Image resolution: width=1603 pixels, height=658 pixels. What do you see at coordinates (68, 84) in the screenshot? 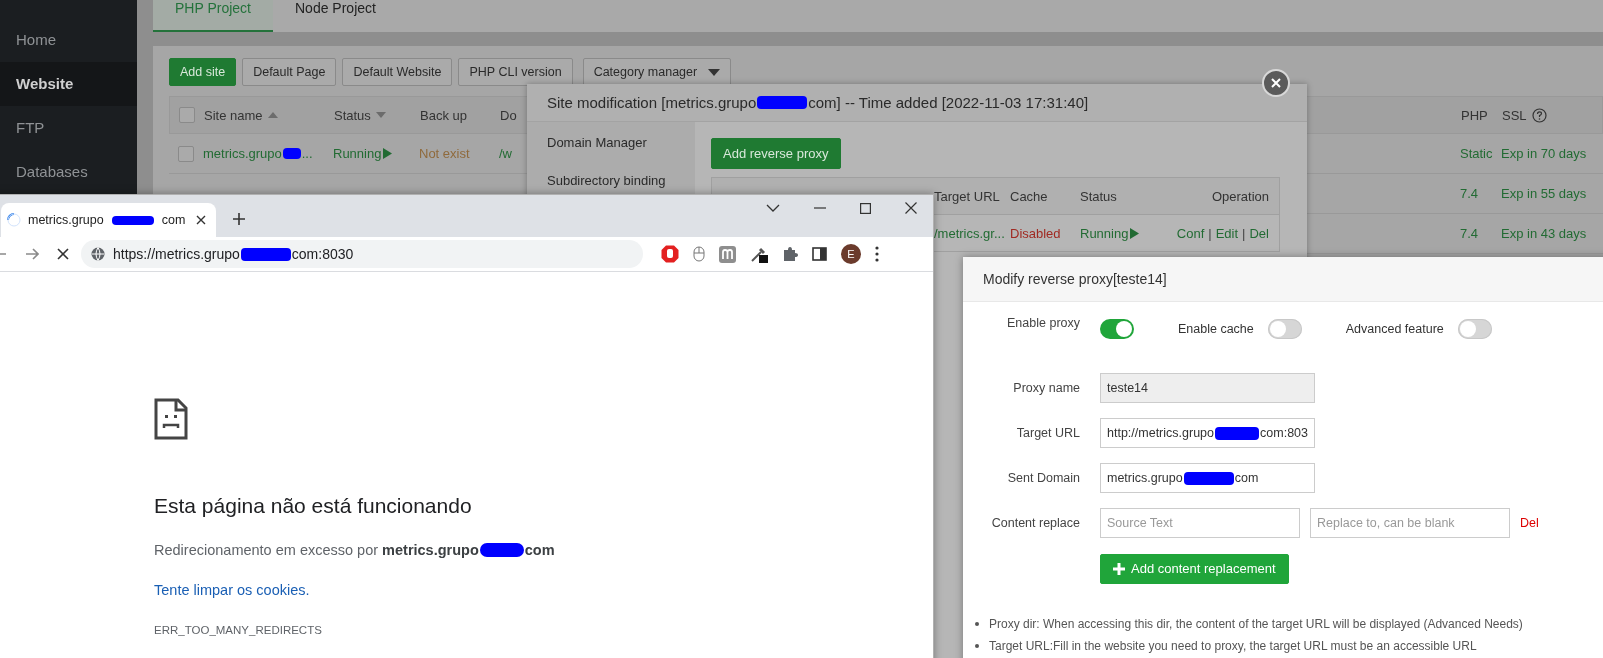
I see `sidebar-item: Website` at bounding box center [68, 84].